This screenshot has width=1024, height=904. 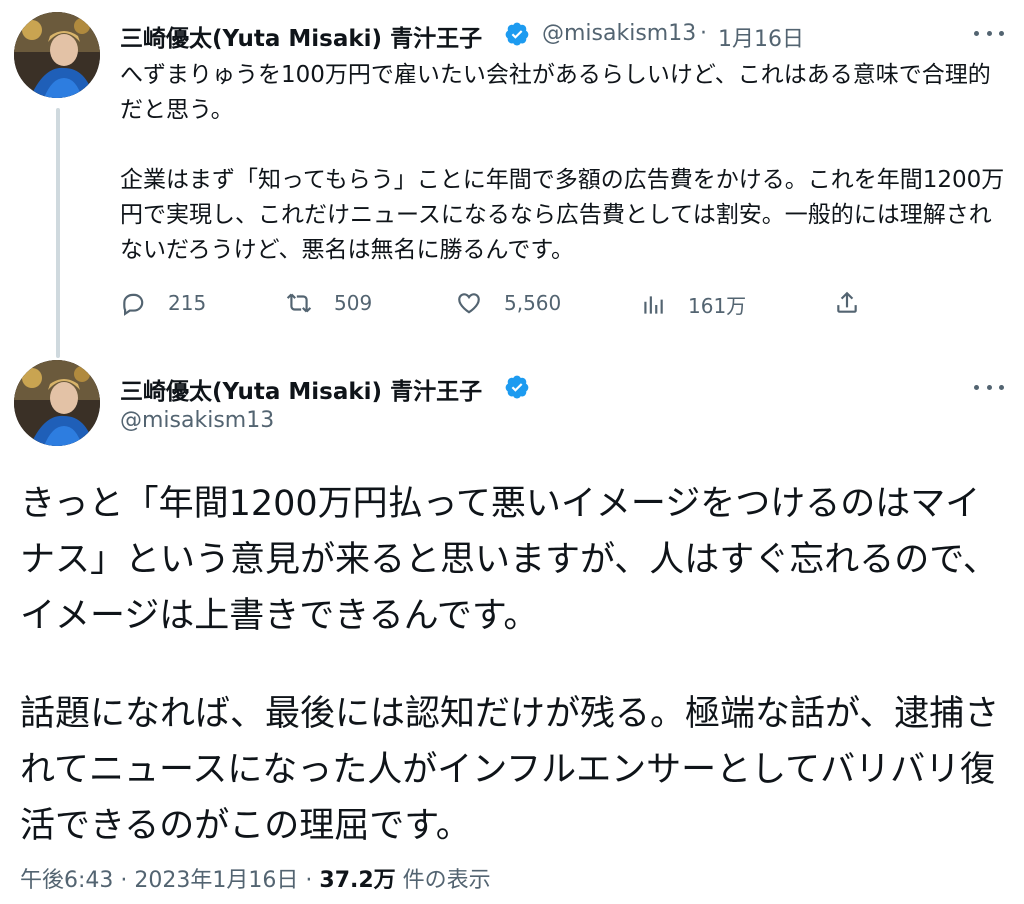 What do you see at coordinates (446, 880) in the screenshot?
I see `view-label: 件の表示` at bounding box center [446, 880].